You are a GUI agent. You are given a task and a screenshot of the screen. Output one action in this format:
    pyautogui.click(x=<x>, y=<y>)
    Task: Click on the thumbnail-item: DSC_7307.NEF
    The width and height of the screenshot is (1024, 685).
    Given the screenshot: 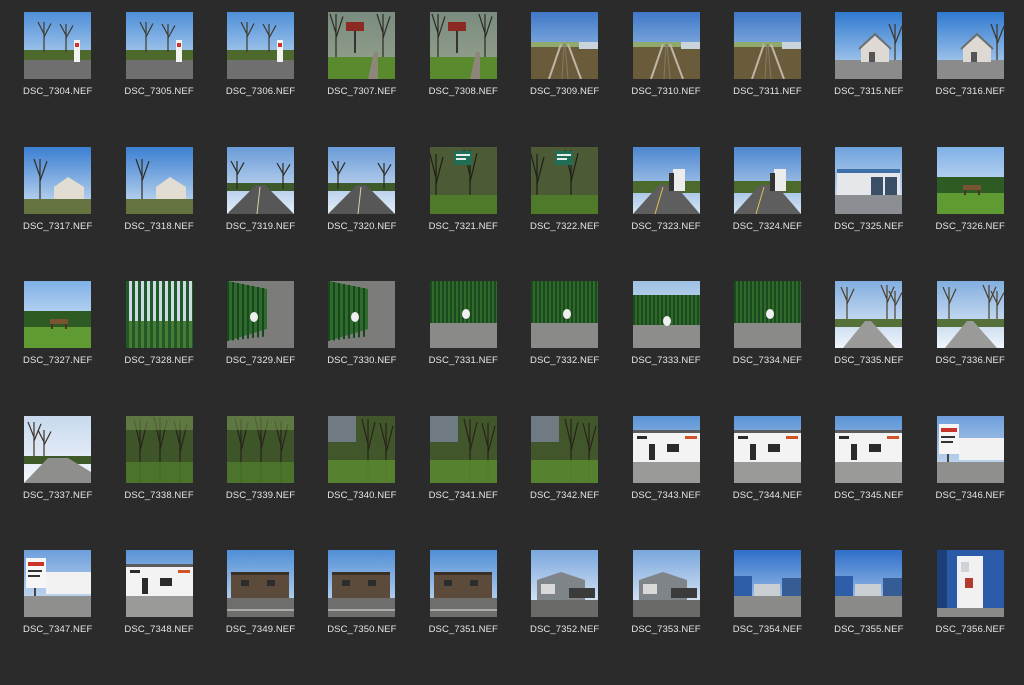 What is the action you would take?
    pyautogui.click(x=361, y=79)
    